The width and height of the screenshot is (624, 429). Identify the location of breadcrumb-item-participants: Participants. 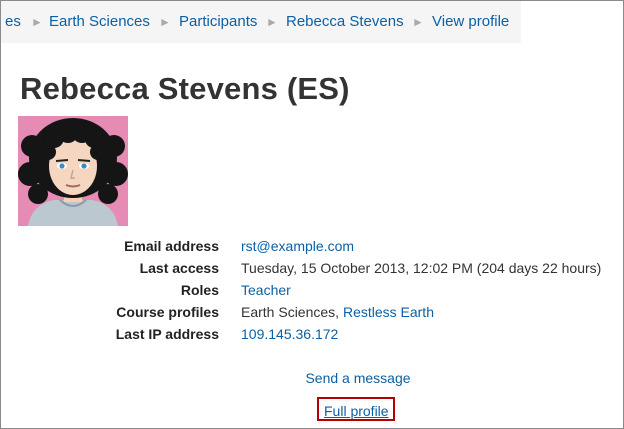
(218, 22).